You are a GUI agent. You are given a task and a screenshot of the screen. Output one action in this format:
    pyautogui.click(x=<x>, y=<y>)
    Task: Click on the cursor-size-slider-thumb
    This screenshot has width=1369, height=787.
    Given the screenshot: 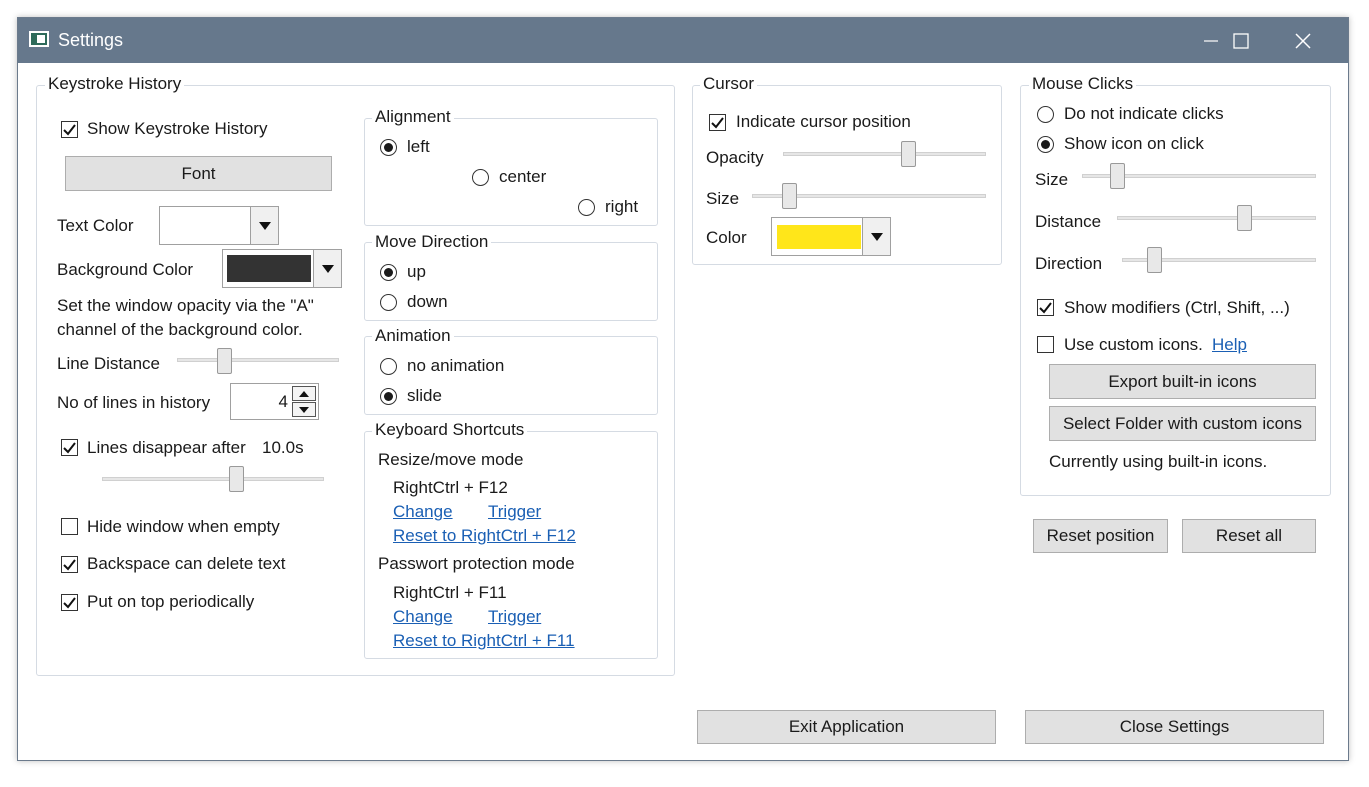 What is the action you would take?
    pyautogui.click(x=789, y=196)
    